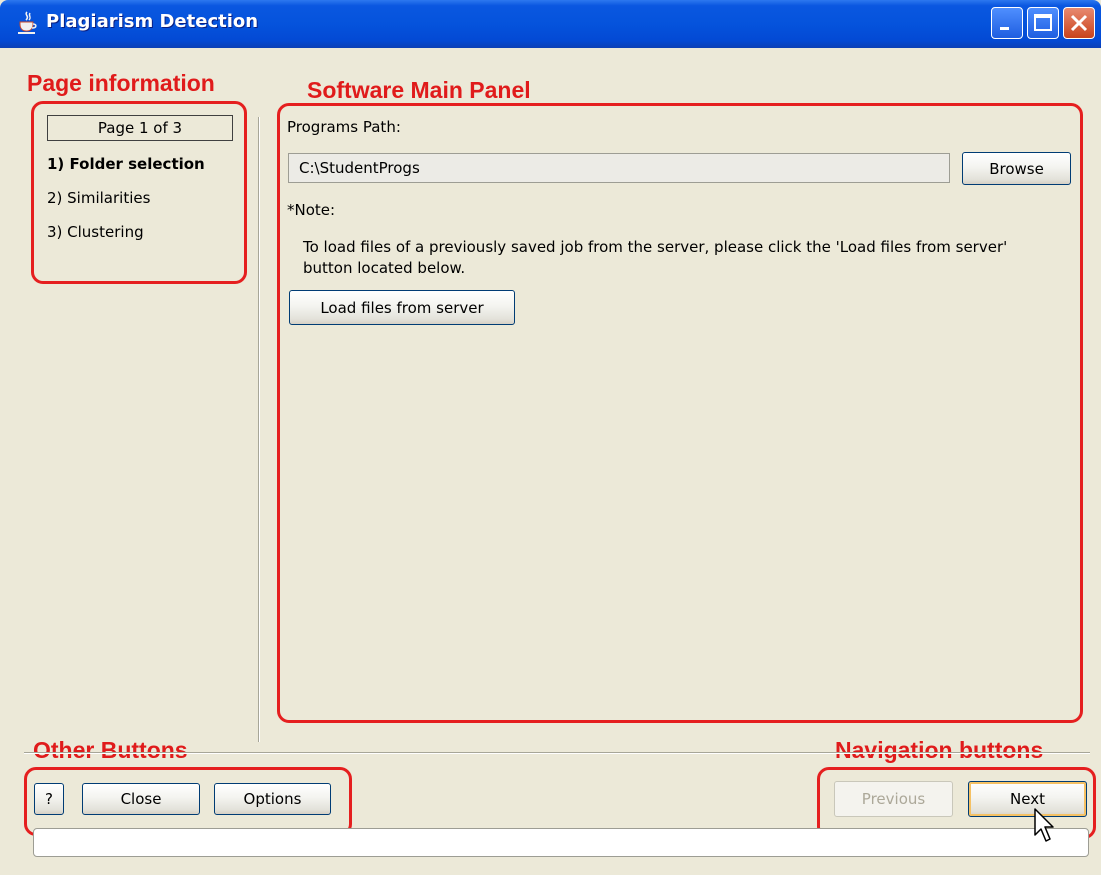 Image resolution: width=1101 pixels, height=875 pixels. I want to click on help-button: ?, so click(49, 799).